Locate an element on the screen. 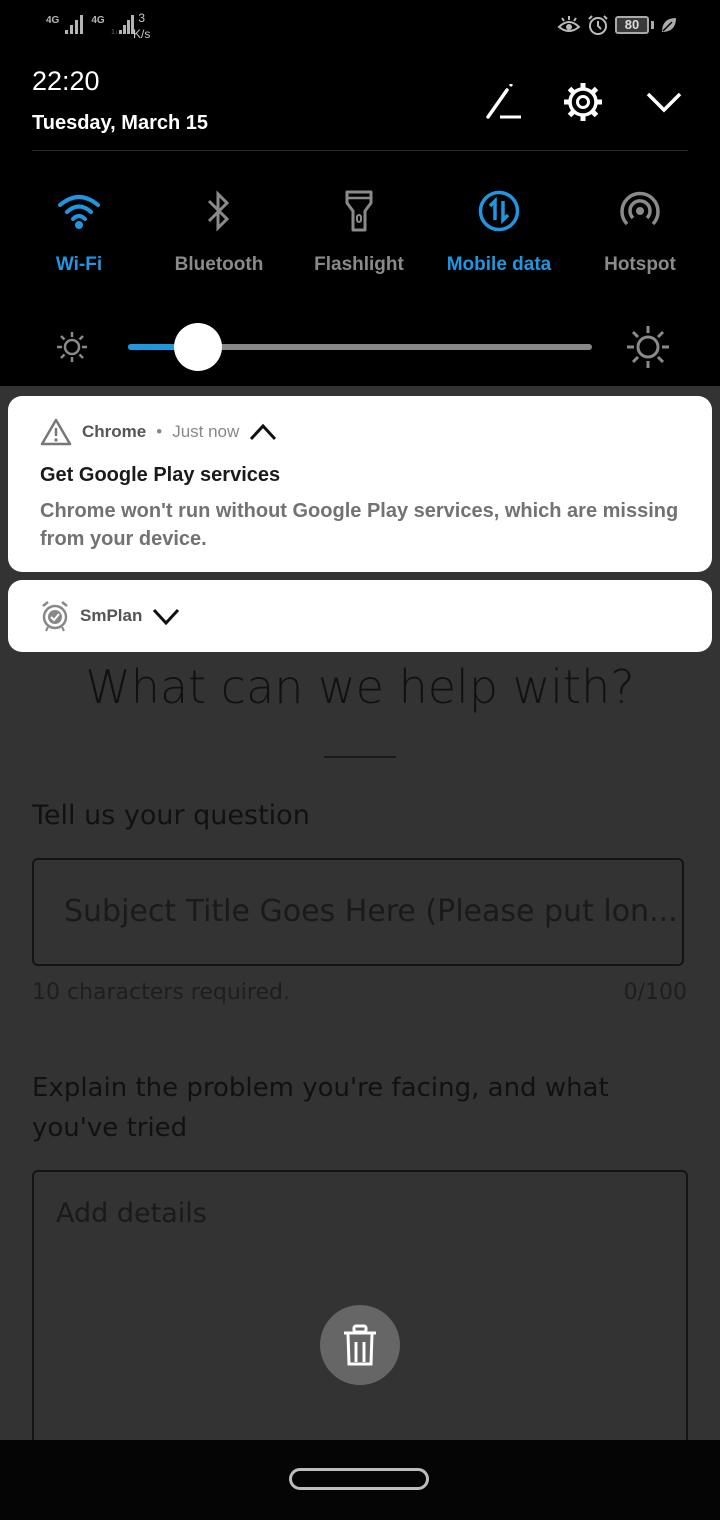  tile-wifi: Wi-Fi is located at coordinates (79, 231).